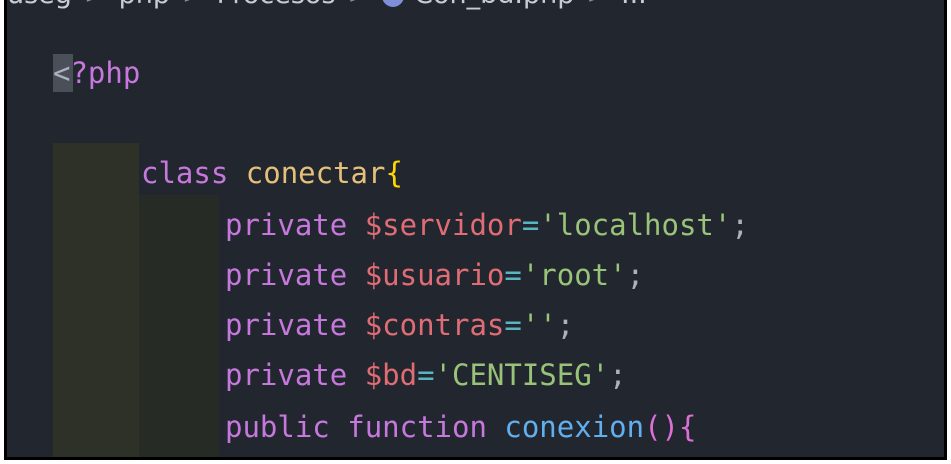  I want to click on class-brace: {, so click(394, 173).